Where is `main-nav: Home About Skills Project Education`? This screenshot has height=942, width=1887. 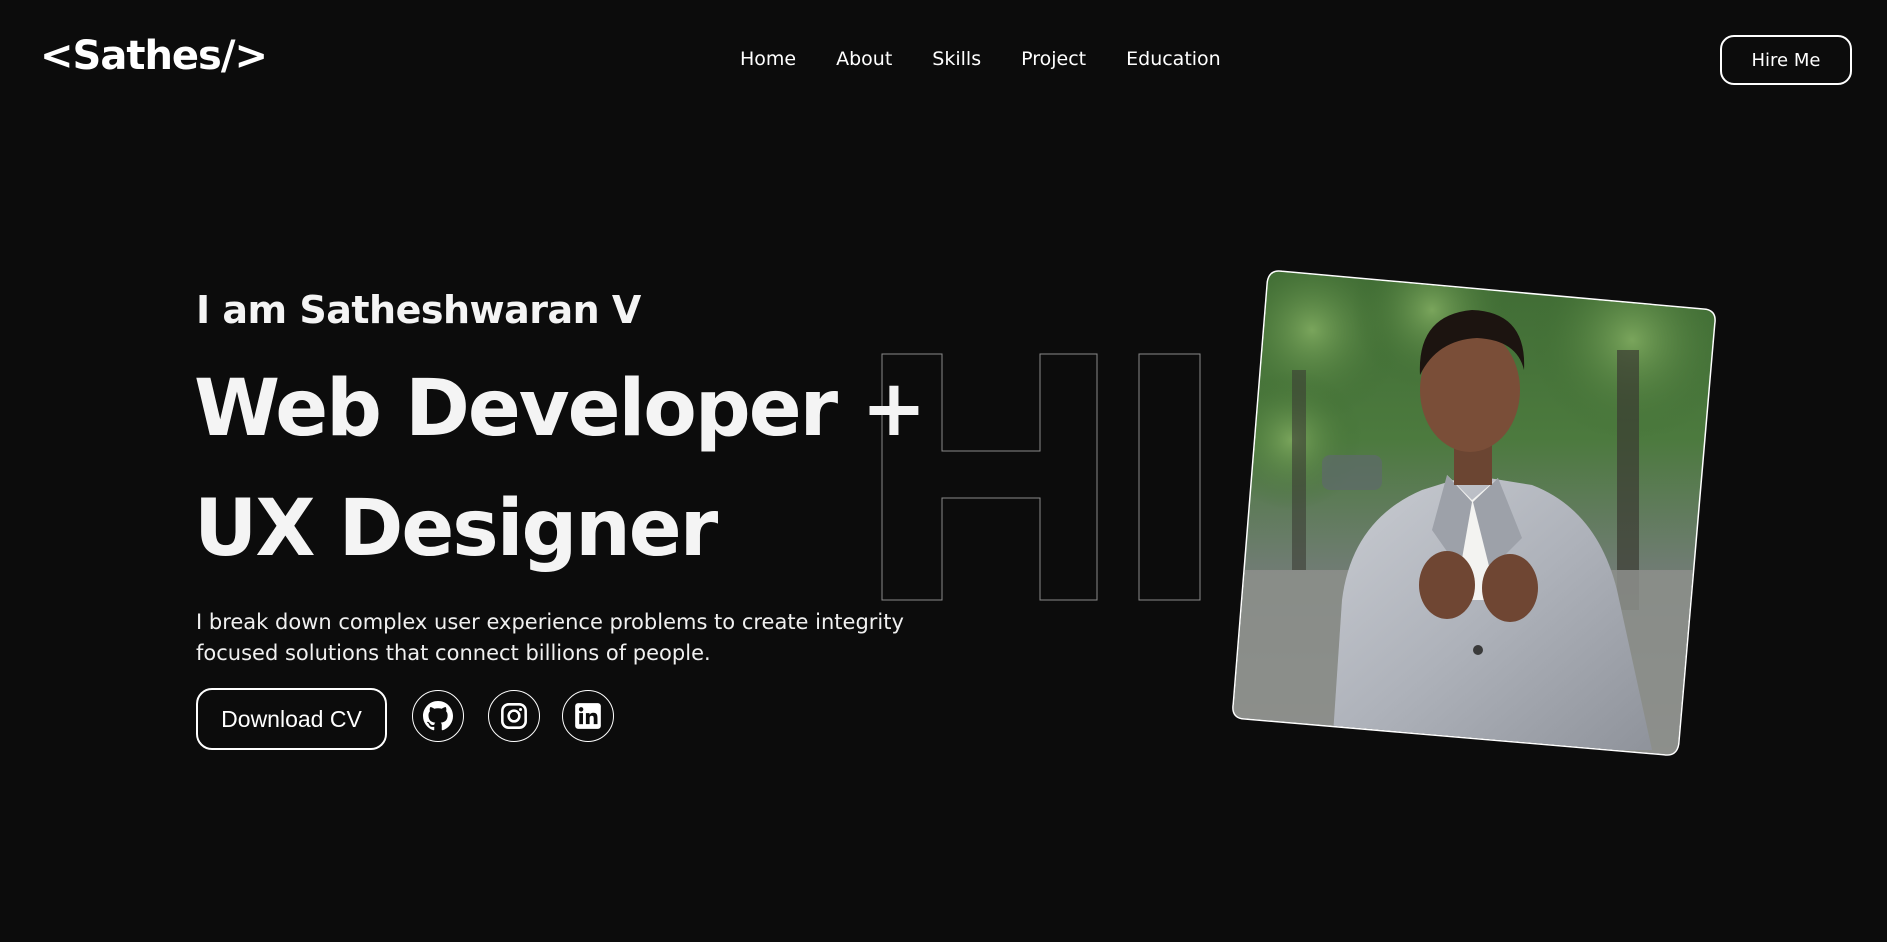
main-nav: Home About Skills Project Education is located at coordinates (980, 59).